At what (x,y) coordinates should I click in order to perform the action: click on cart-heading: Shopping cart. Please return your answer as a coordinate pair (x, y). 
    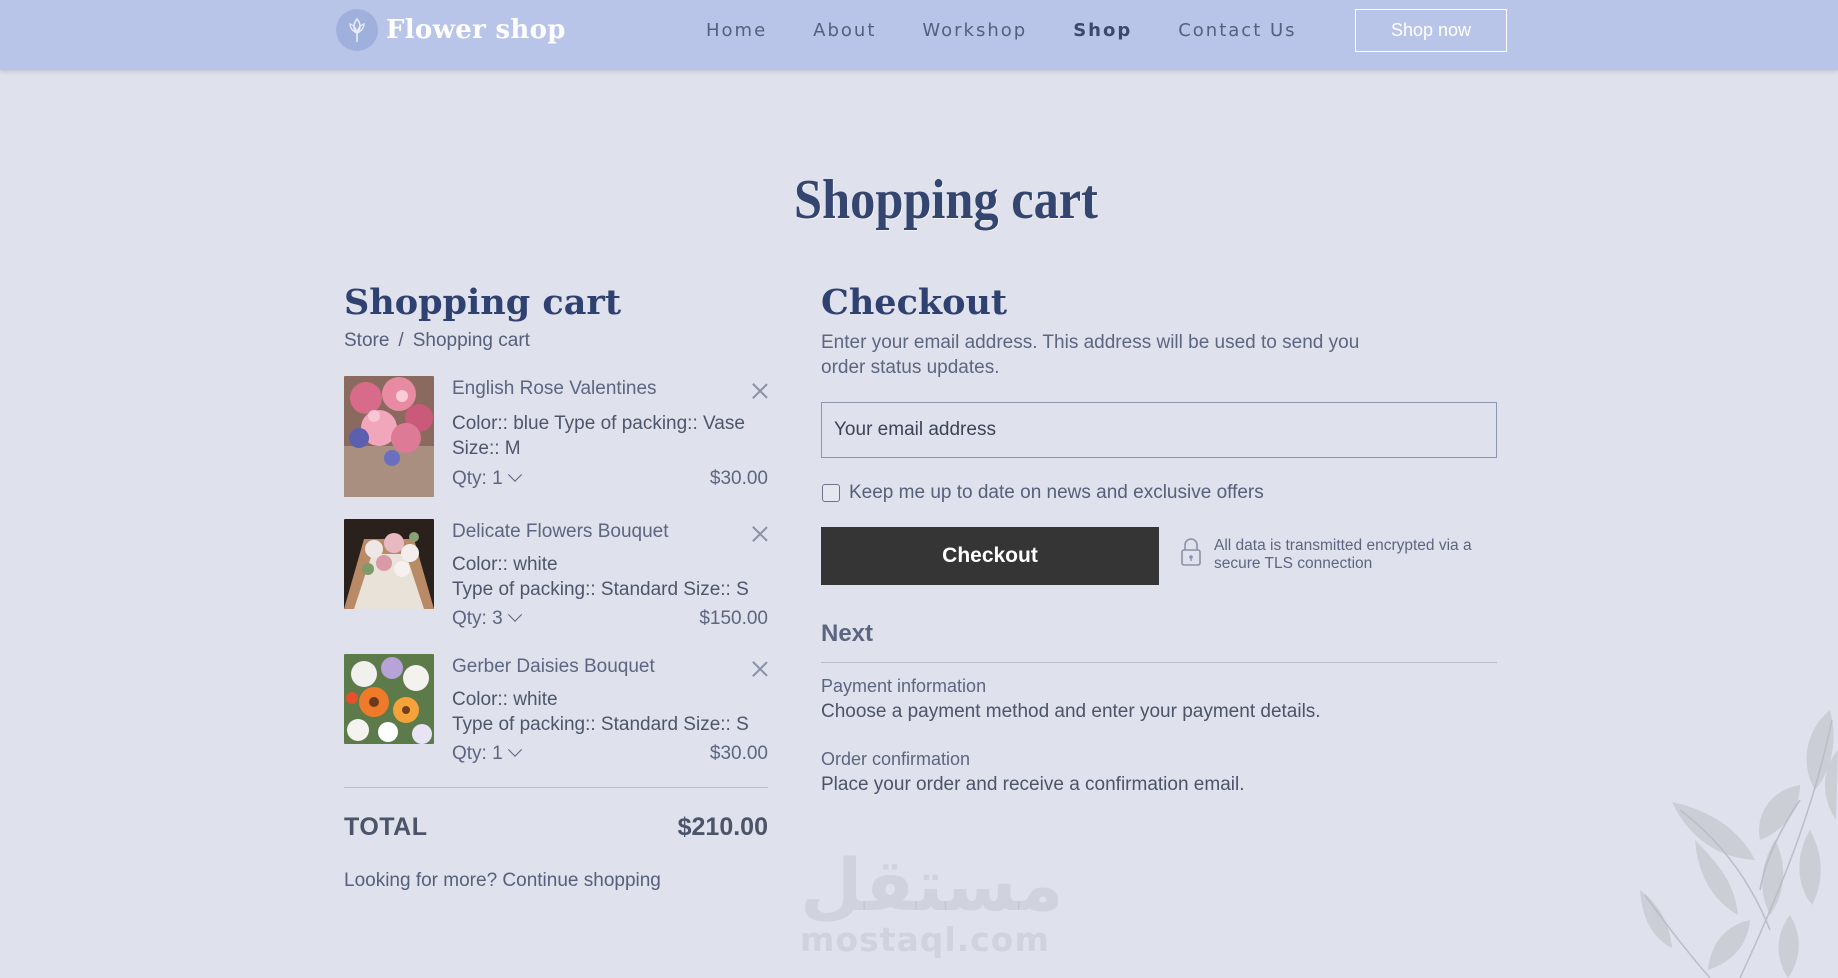
    Looking at the image, I should click on (483, 302).